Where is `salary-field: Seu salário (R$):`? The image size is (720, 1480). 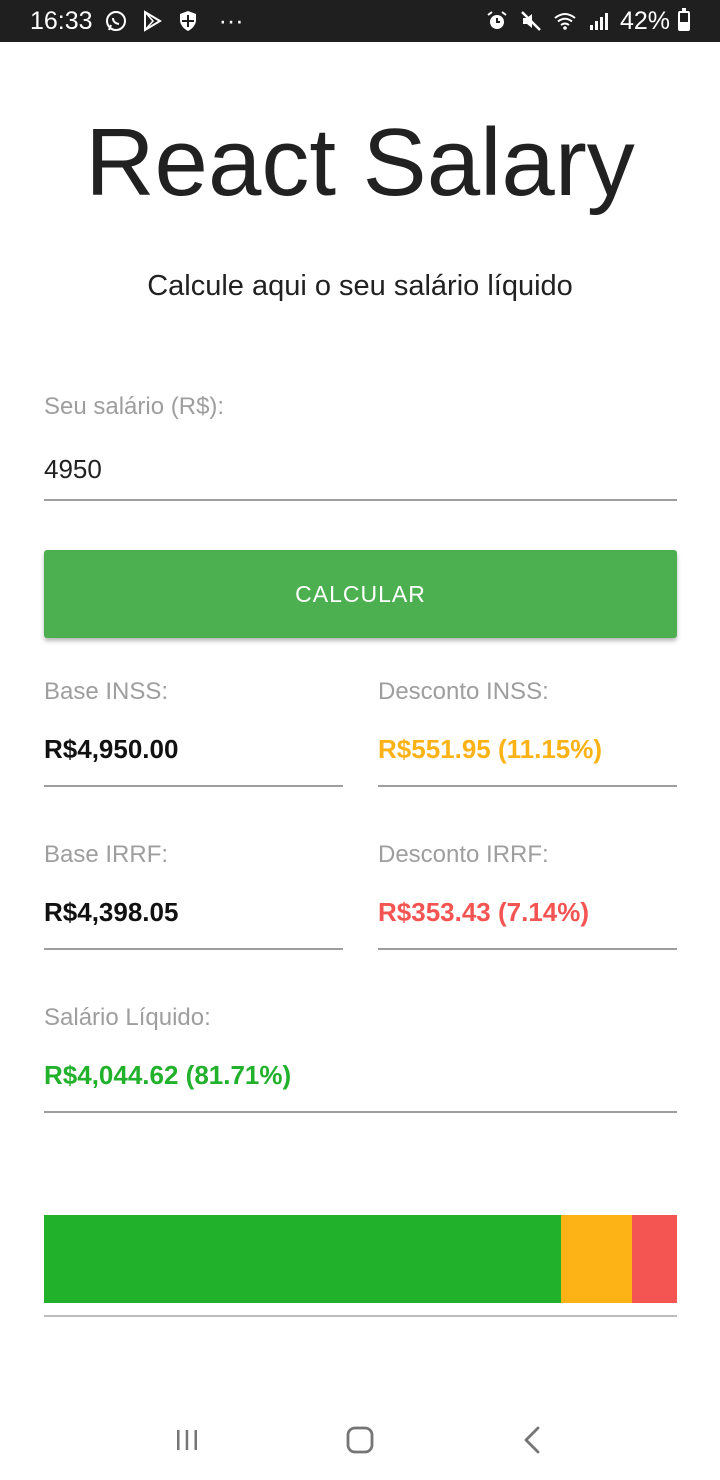 salary-field: Seu salário (R$): is located at coordinates (360, 447).